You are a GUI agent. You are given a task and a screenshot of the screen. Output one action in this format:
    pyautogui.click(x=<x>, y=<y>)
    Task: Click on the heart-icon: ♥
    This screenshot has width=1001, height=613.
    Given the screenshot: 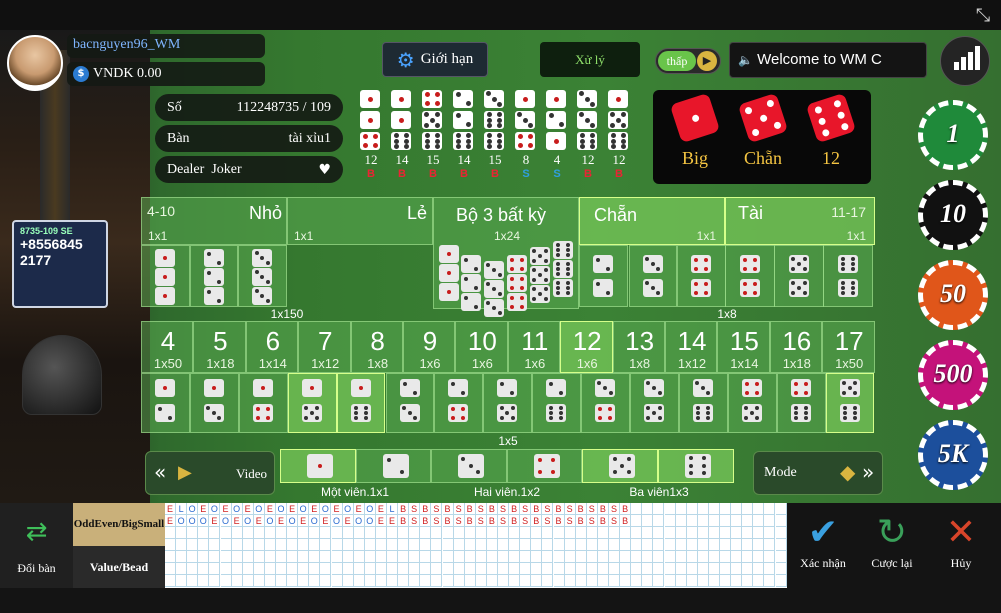 What is the action you would take?
    pyautogui.click(x=324, y=170)
    